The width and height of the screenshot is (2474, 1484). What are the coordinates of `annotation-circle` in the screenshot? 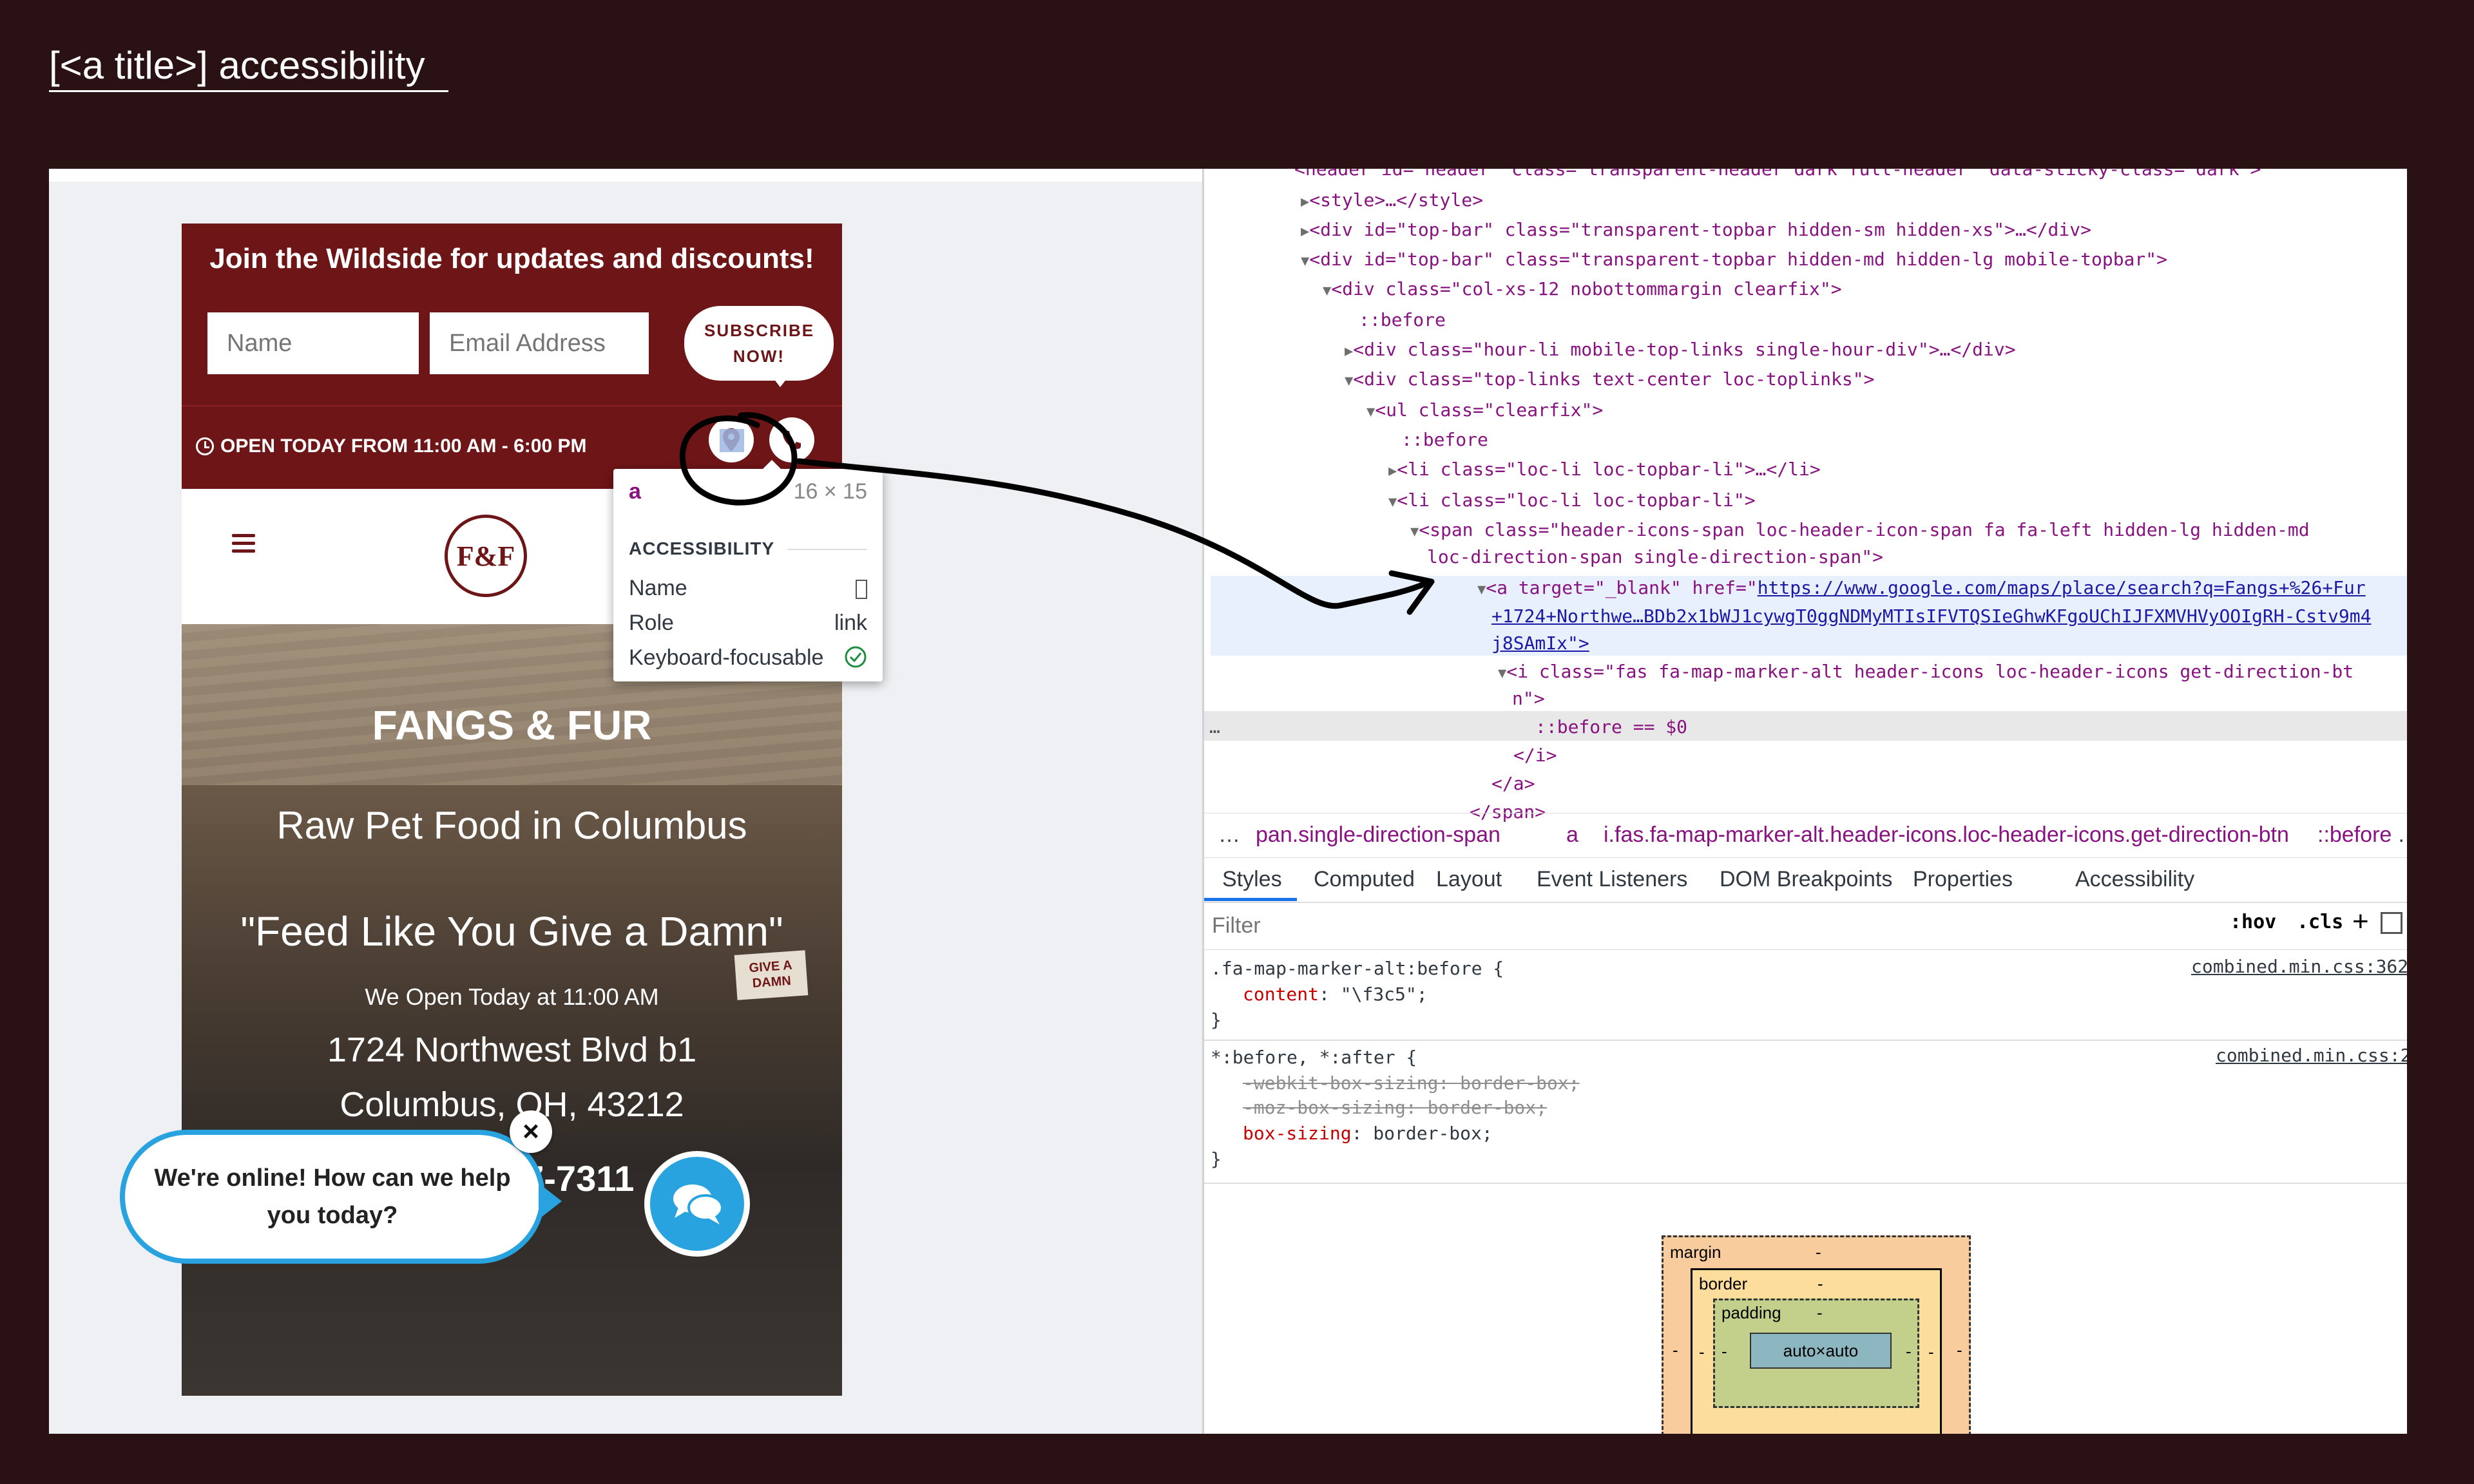 It's located at (738, 459).